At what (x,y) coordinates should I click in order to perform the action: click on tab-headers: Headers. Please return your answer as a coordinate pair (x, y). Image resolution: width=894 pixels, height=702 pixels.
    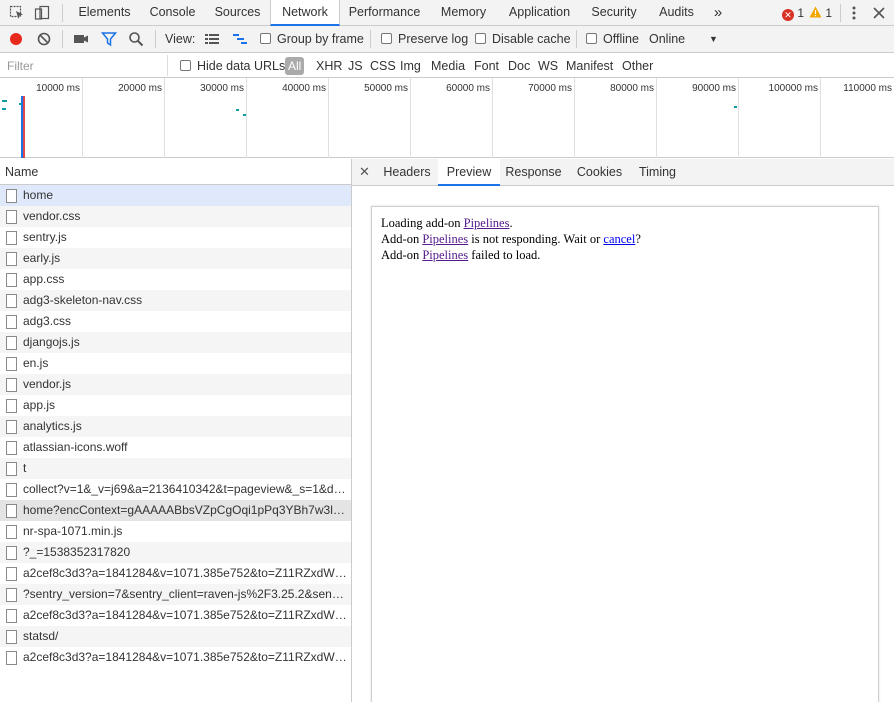
    Looking at the image, I should click on (407, 172).